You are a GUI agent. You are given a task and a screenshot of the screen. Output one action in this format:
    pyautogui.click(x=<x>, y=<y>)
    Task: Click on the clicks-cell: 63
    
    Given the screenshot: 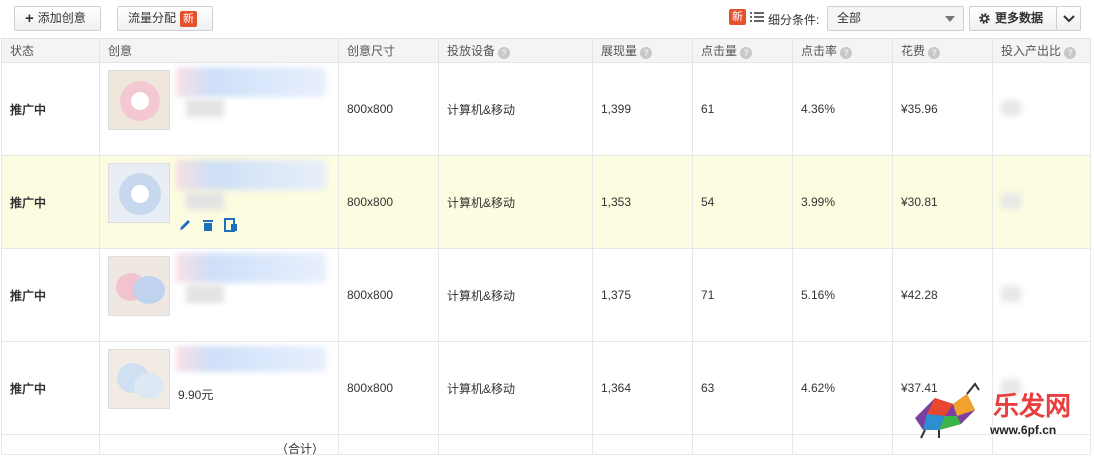 What is the action you would take?
    pyautogui.click(x=742, y=388)
    